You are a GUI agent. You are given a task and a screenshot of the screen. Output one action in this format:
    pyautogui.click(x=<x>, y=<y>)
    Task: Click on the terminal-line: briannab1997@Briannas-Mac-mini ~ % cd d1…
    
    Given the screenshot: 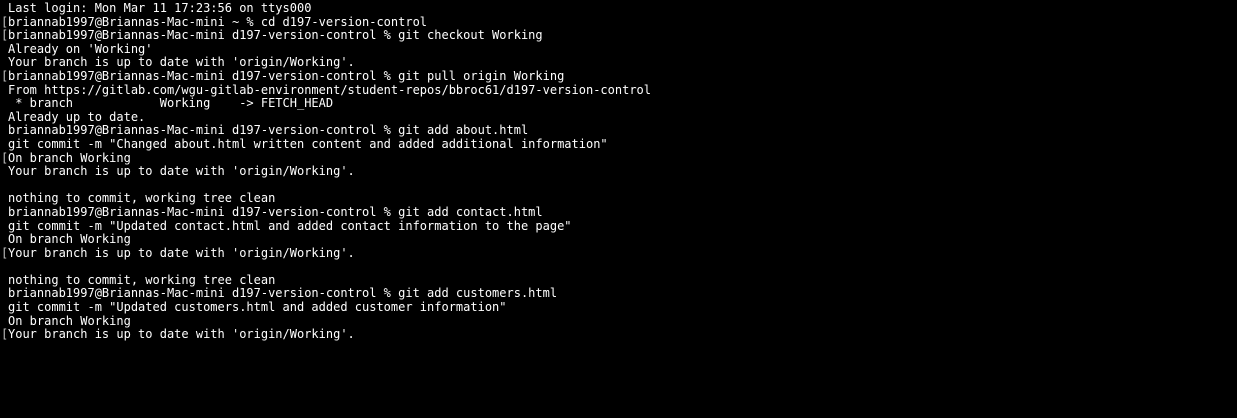 What is the action you would take?
    pyautogui.click(x=619, y=22)
    